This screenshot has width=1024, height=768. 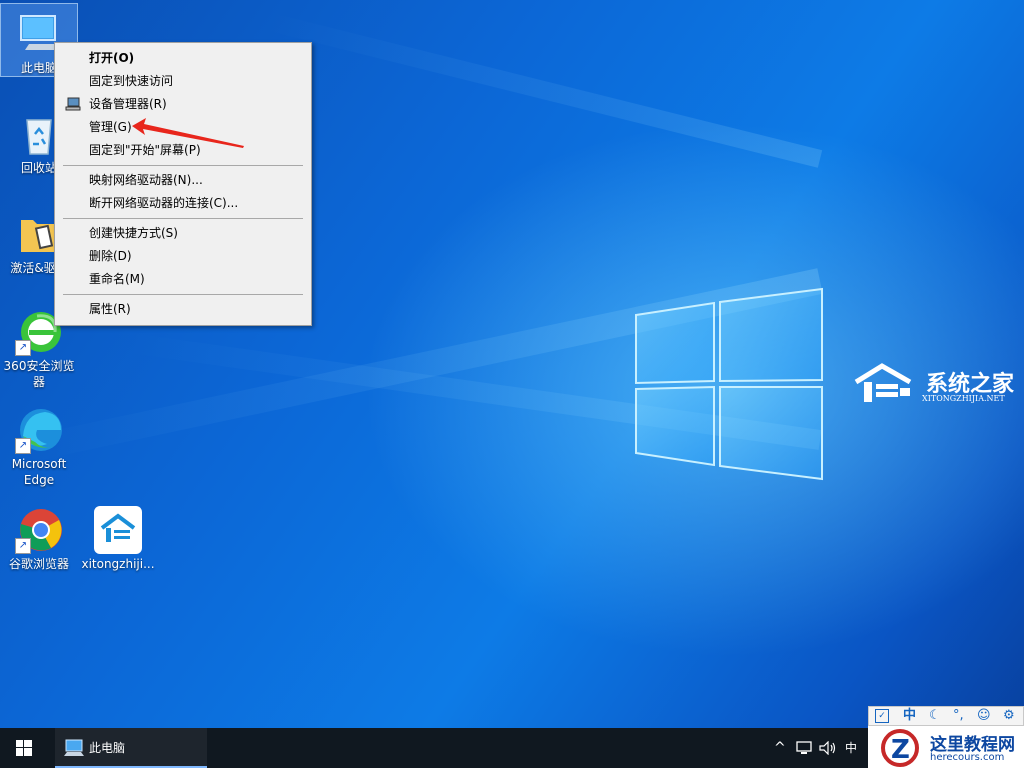 I want to click on ime-toolbar: ✓ 中 ☾ °, ☺ ⚙, so click(x=946, y=716).